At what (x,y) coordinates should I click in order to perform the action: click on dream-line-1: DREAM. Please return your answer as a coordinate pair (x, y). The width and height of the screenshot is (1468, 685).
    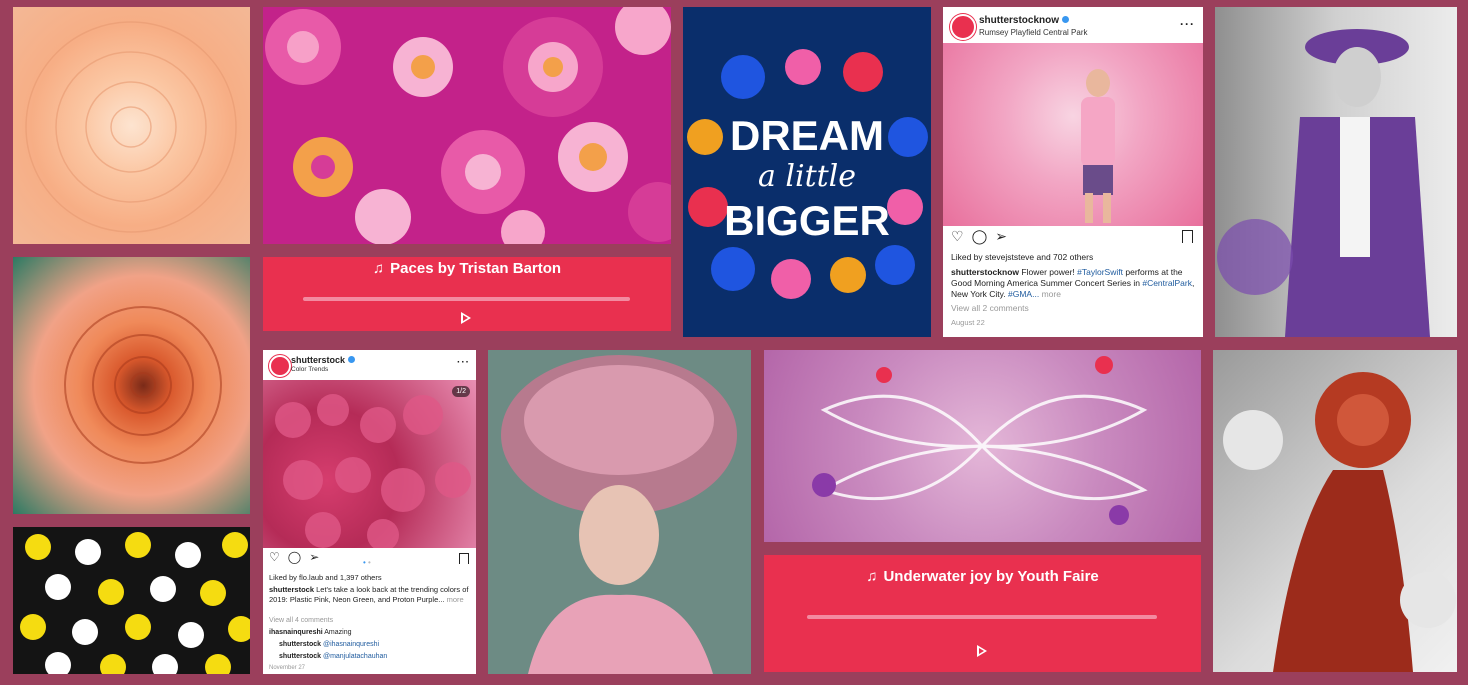
    Looking at the image, I should click on (807, 135).